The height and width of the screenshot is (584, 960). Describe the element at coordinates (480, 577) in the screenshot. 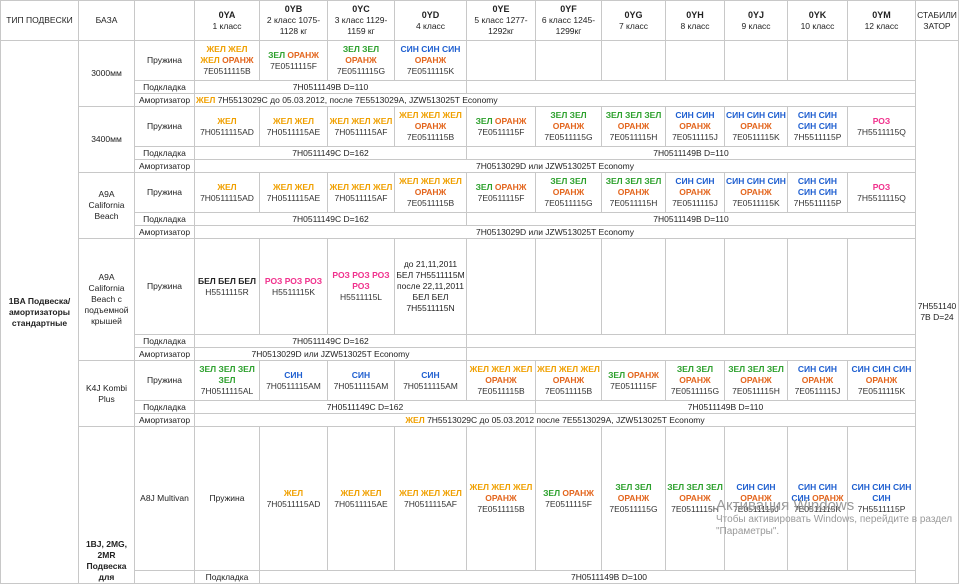

I see `row-a8j-pad: Подкладка 7H0511149B D=100` at that location.